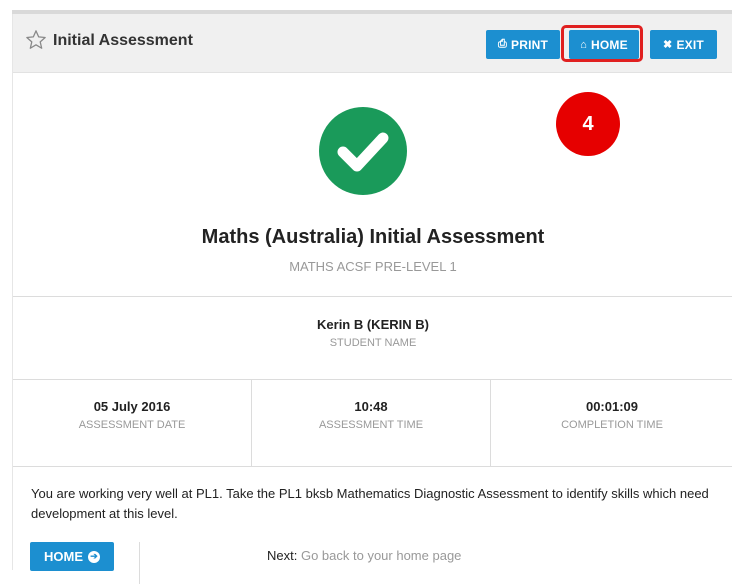  What do you see at coordinates (371, 406) in the screenshot?
I see `assessment-time-value: 10:48` at bounding box center [371, 406].